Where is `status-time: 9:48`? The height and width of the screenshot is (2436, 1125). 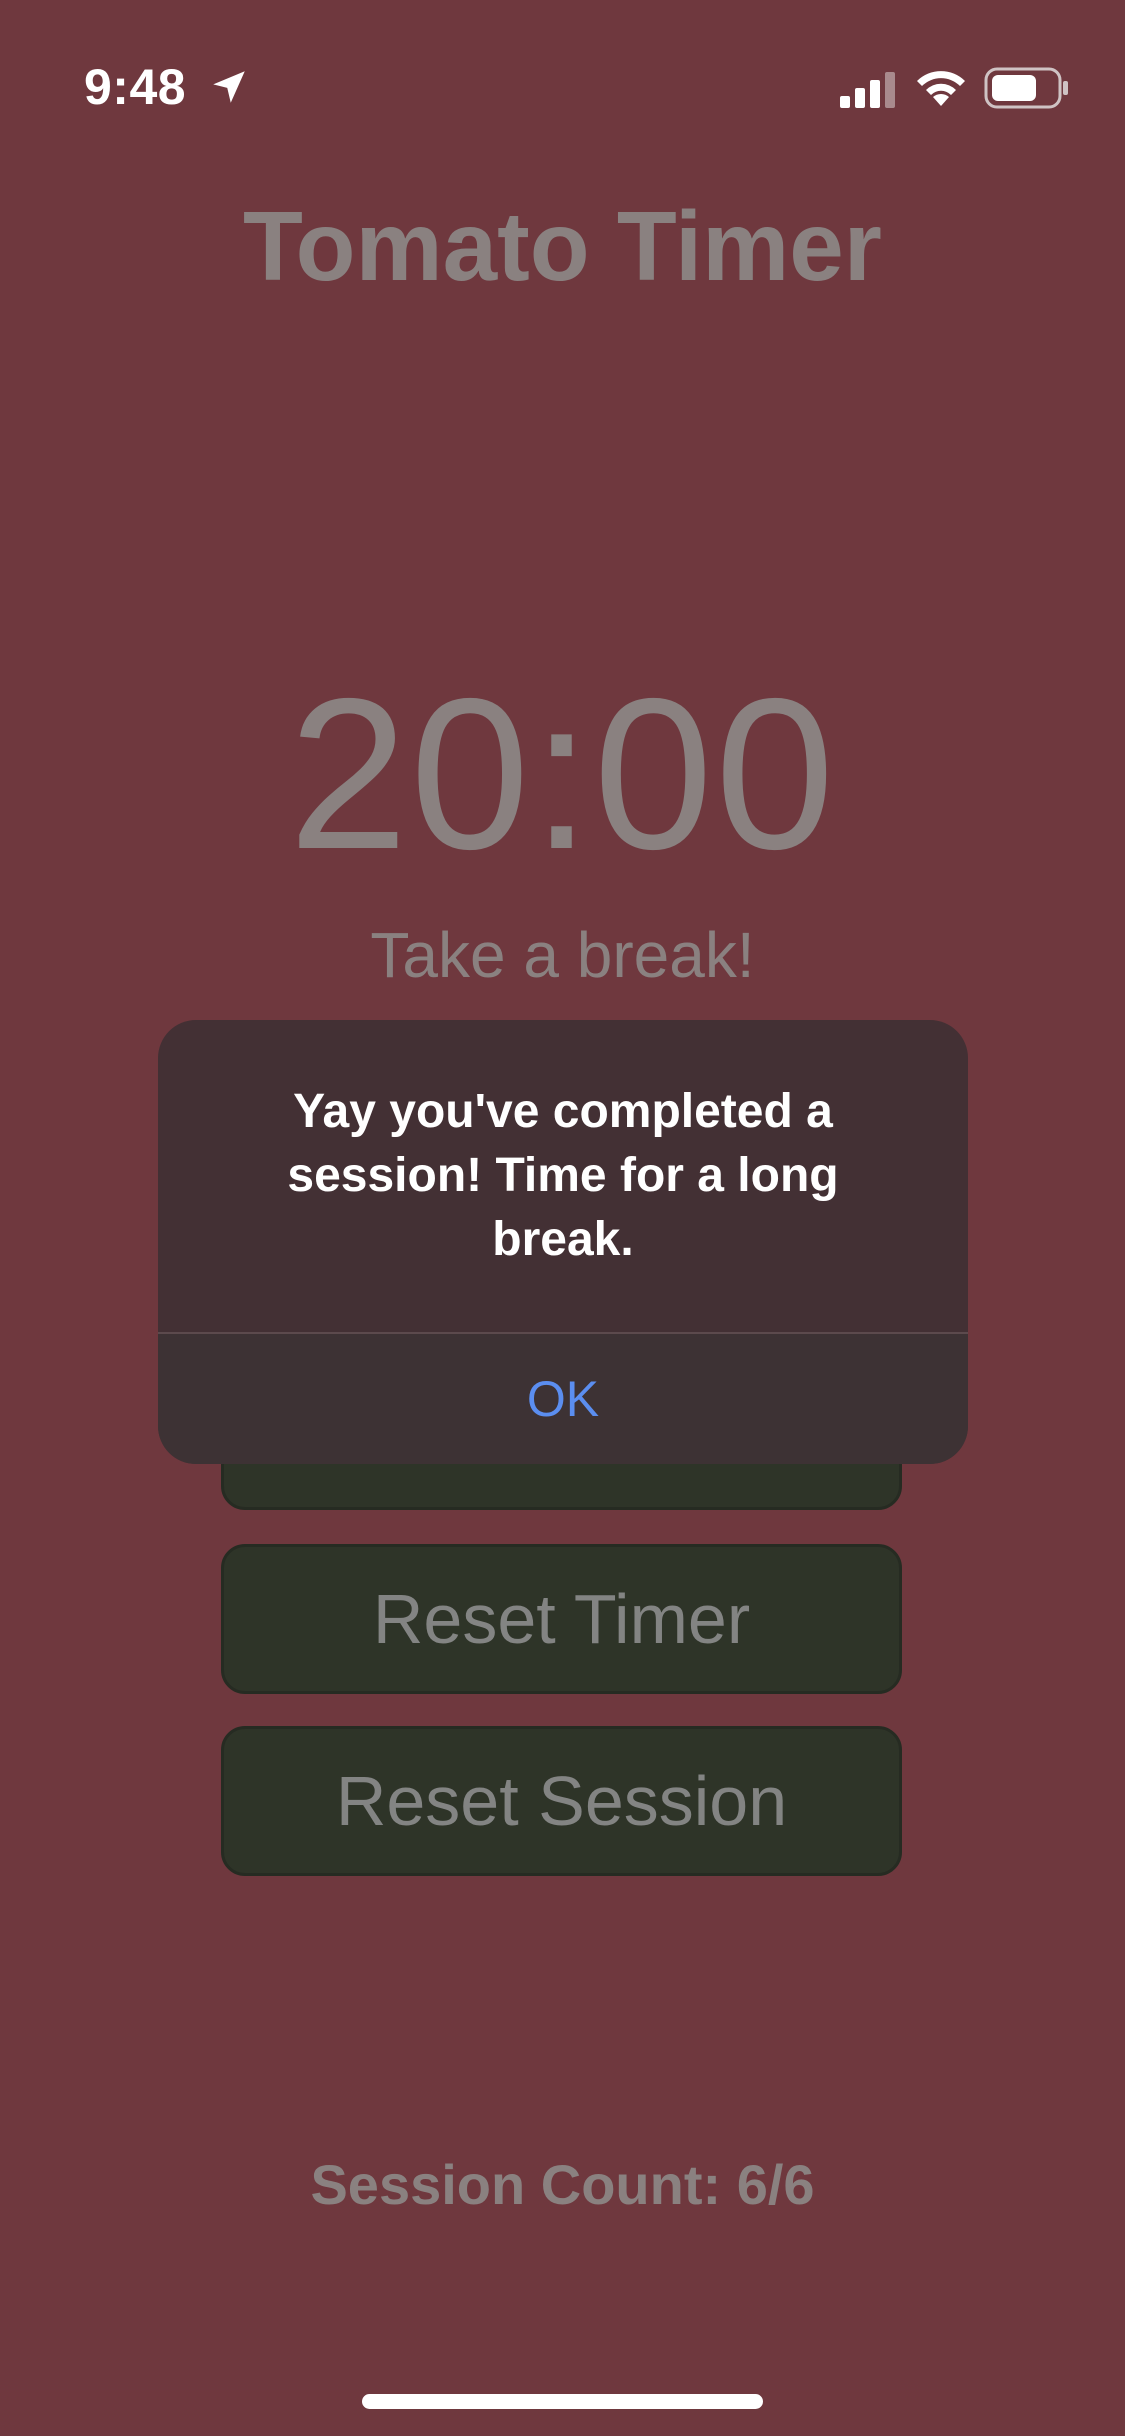 status-time: 9:48 is located at coordinates (135, 87).